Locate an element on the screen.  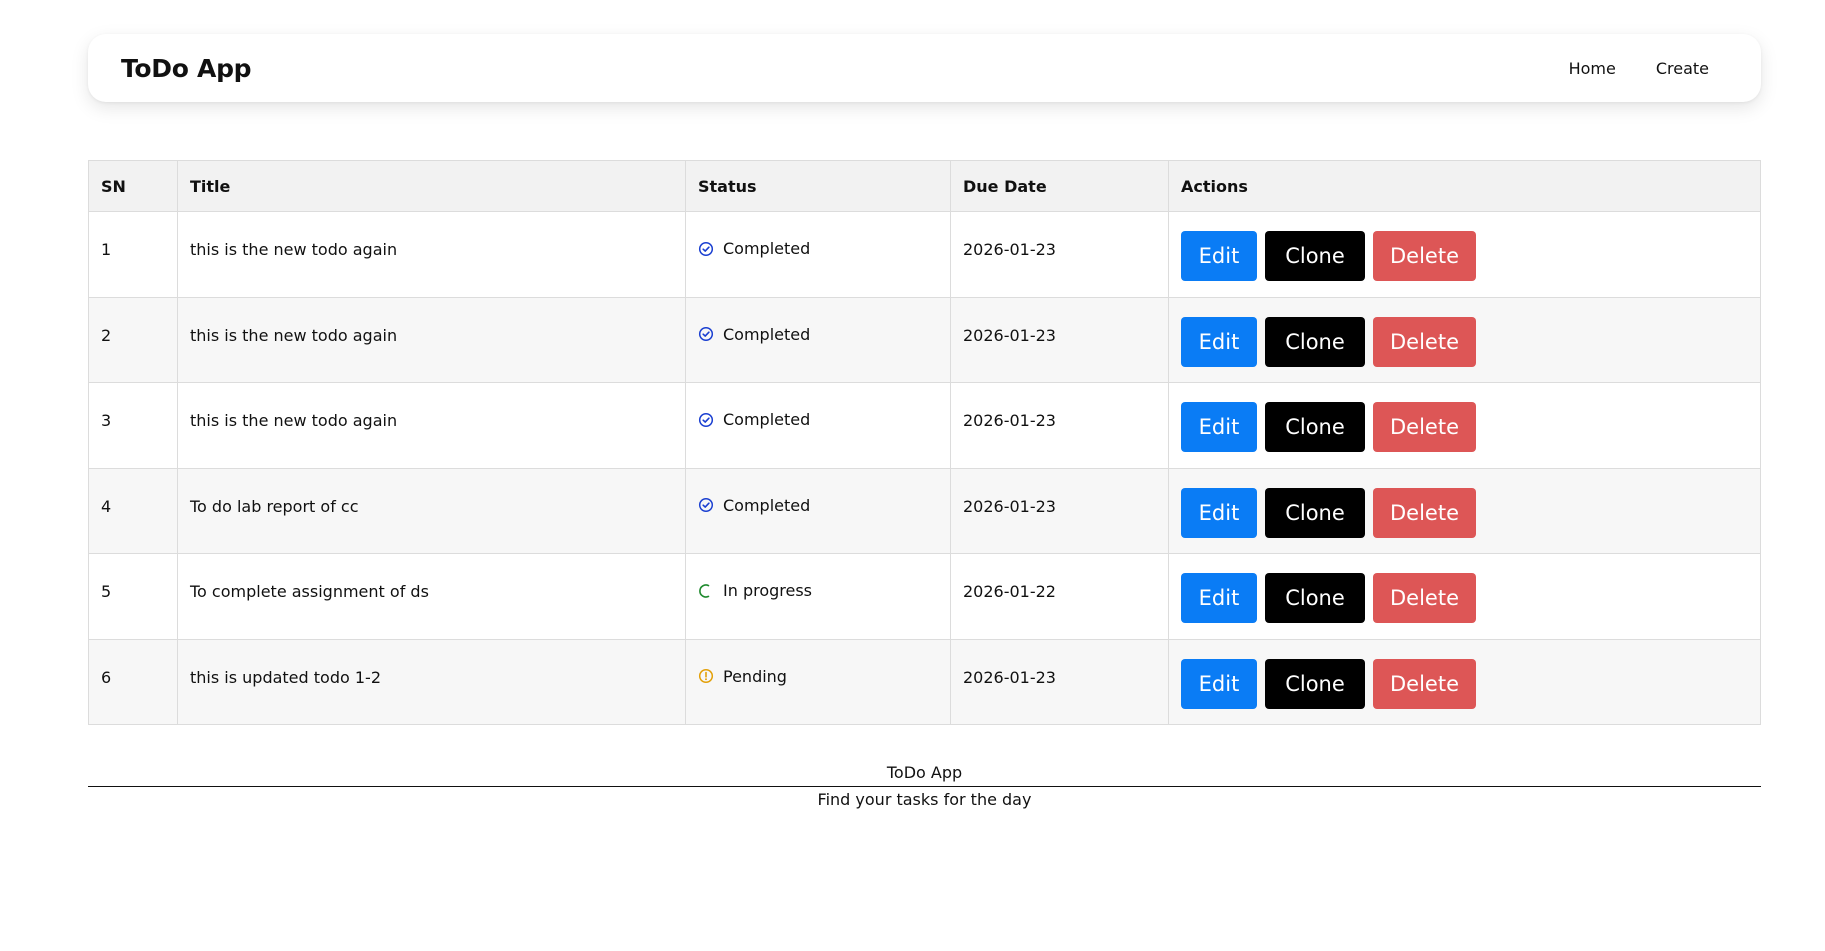
header-actions: Actions is located at coordinates (1464, 186).